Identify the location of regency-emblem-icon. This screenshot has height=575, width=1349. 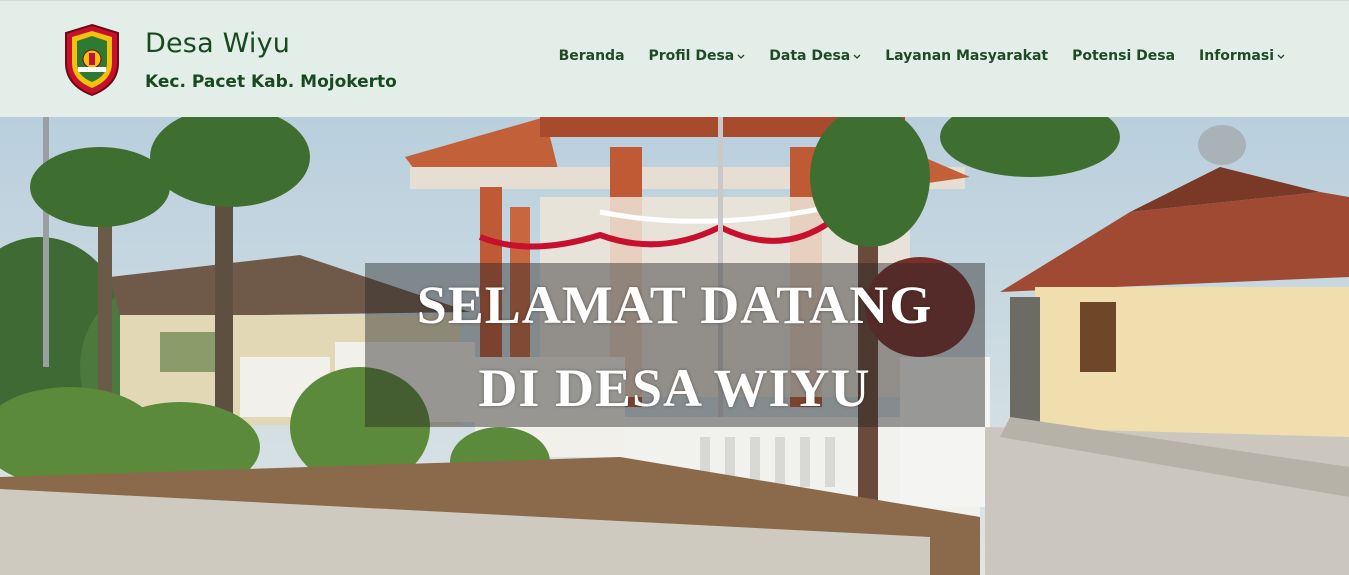
(92, 60).